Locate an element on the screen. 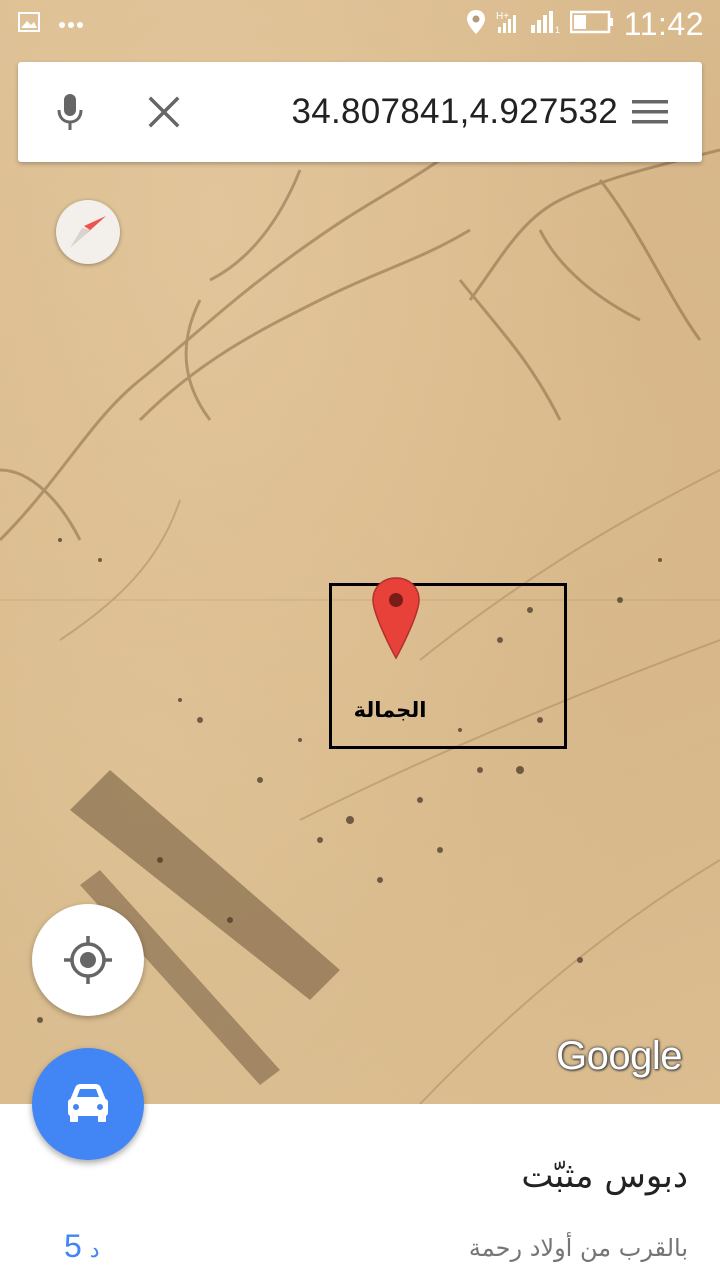  battery-icon is located at coordinates (591, 24).